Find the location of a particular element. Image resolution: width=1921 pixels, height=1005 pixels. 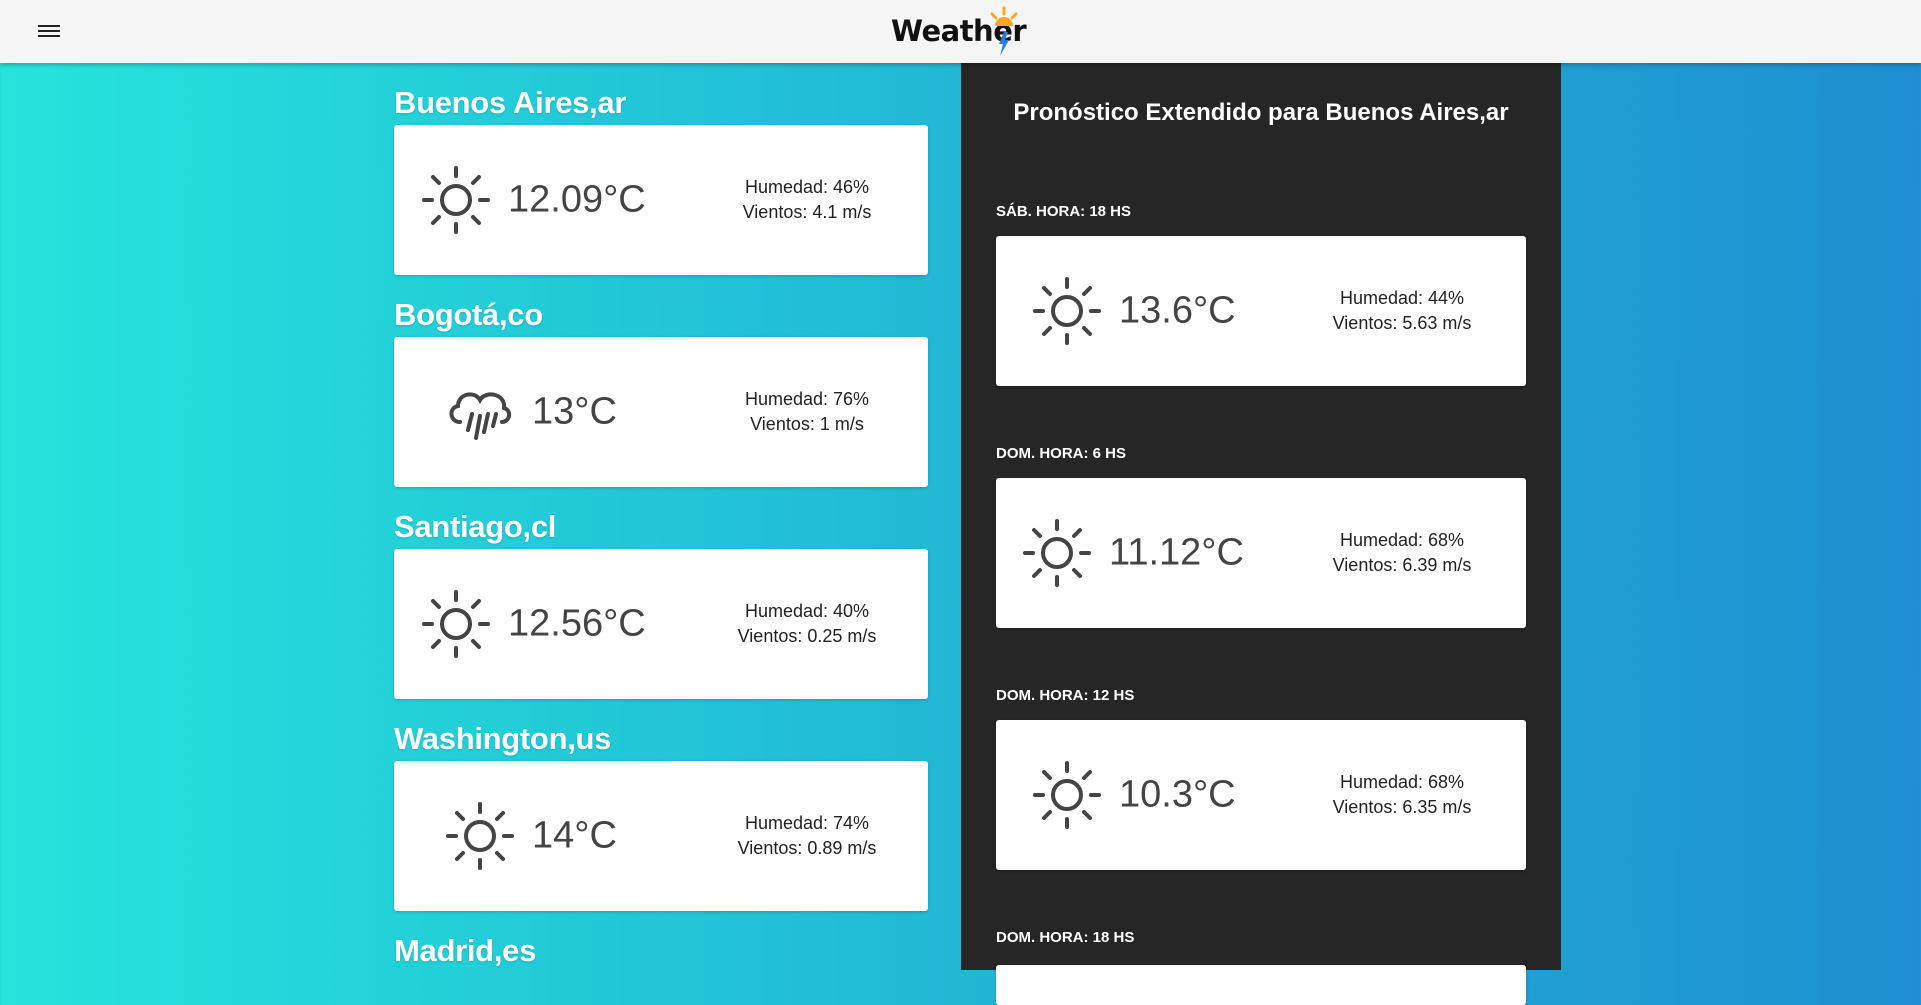

forecast-card: 13.6°C Humedad: 44% Vientos: 5.63 m/s is located at coordinates (1261, 311).